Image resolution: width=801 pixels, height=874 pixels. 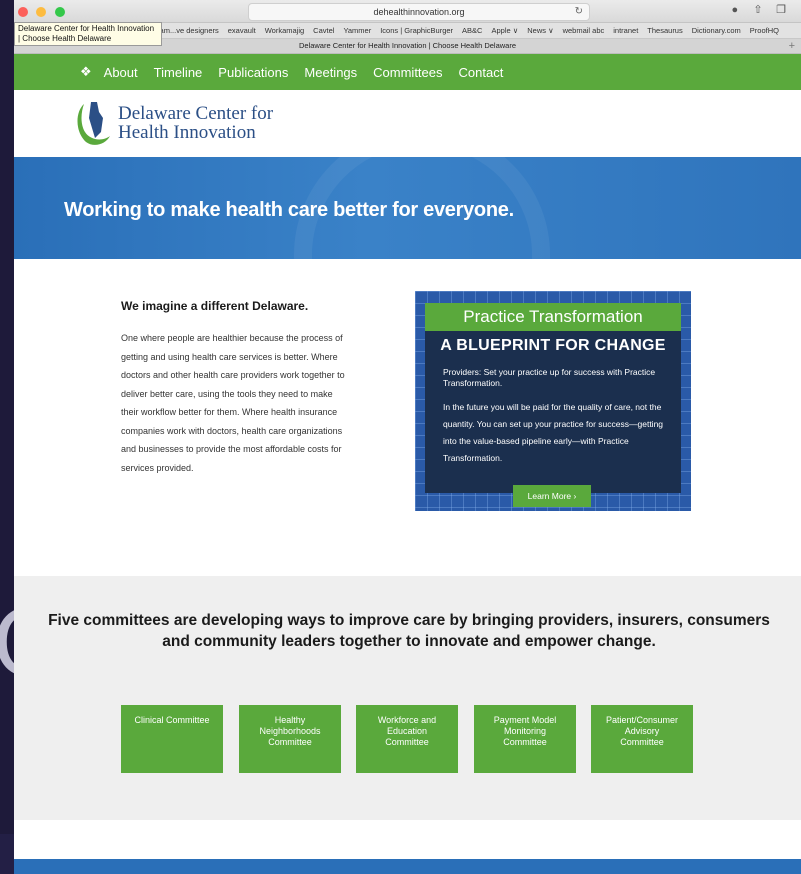 What do you see at coordinates (215, 306) in the screenshot?
I see `intro-heading: We imagine a different Delaware.` at bounding box center [215, 306].